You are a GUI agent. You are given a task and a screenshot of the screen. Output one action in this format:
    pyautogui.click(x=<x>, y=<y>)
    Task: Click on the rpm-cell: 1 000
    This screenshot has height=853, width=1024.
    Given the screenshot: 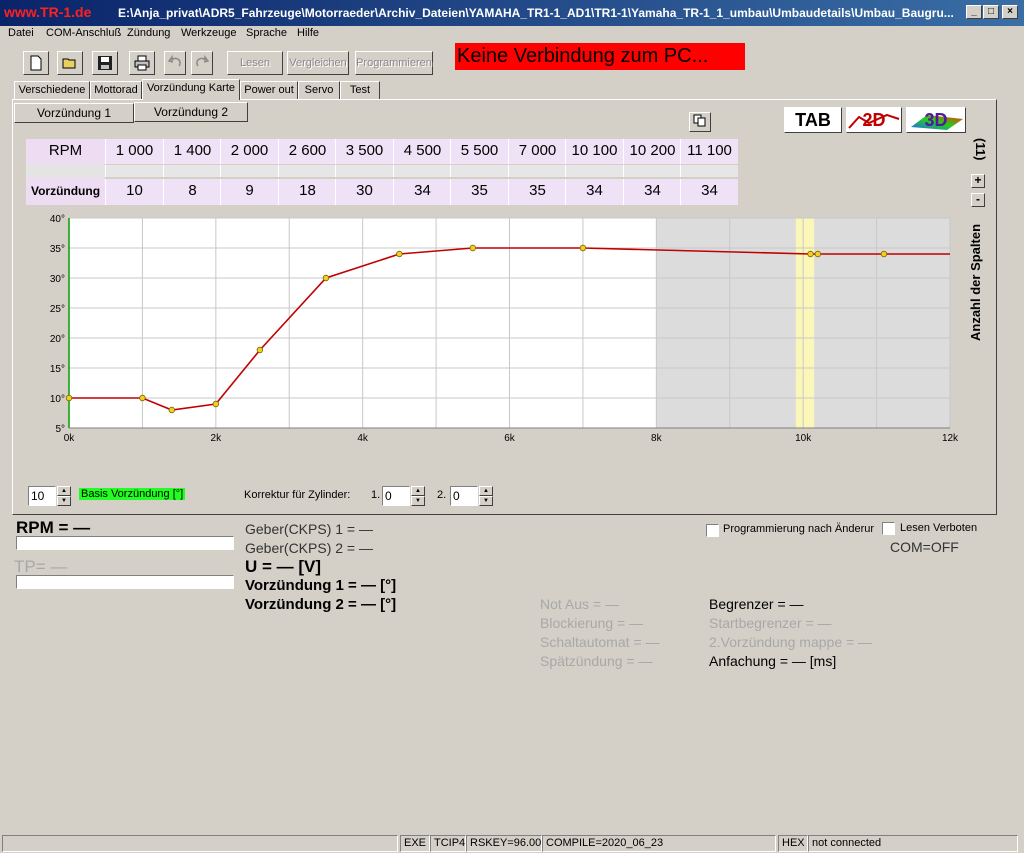 What is the action you would take?
    pyautogui.click(x=134, y=151)
    